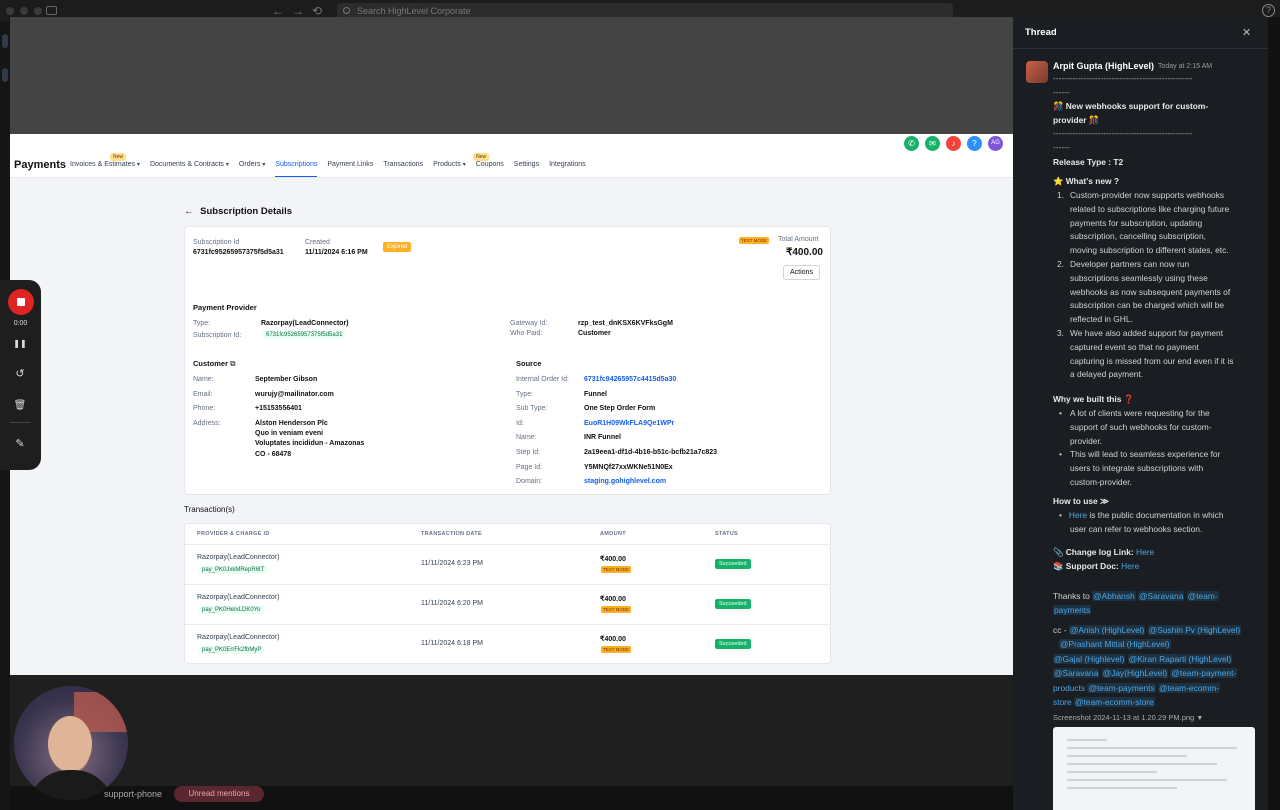 This screenshot has width=1280, height=810. What do you see at coordinates (1060, 264) in the screenshot?
I see `list-number: 2.` at bounding box center [1060, 264].